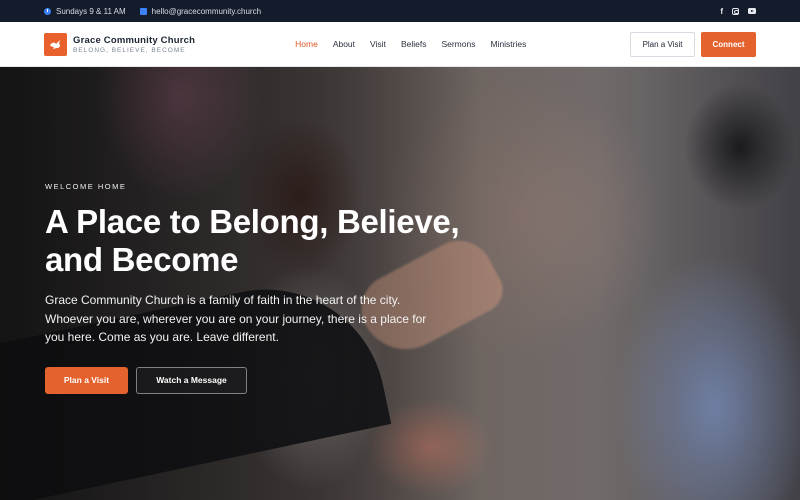 Image resolution: width=800 pixels, height=500 pixels. I want to click on site-tagline: BELONG, BELIEVE, BECOME, so click(129, 50).